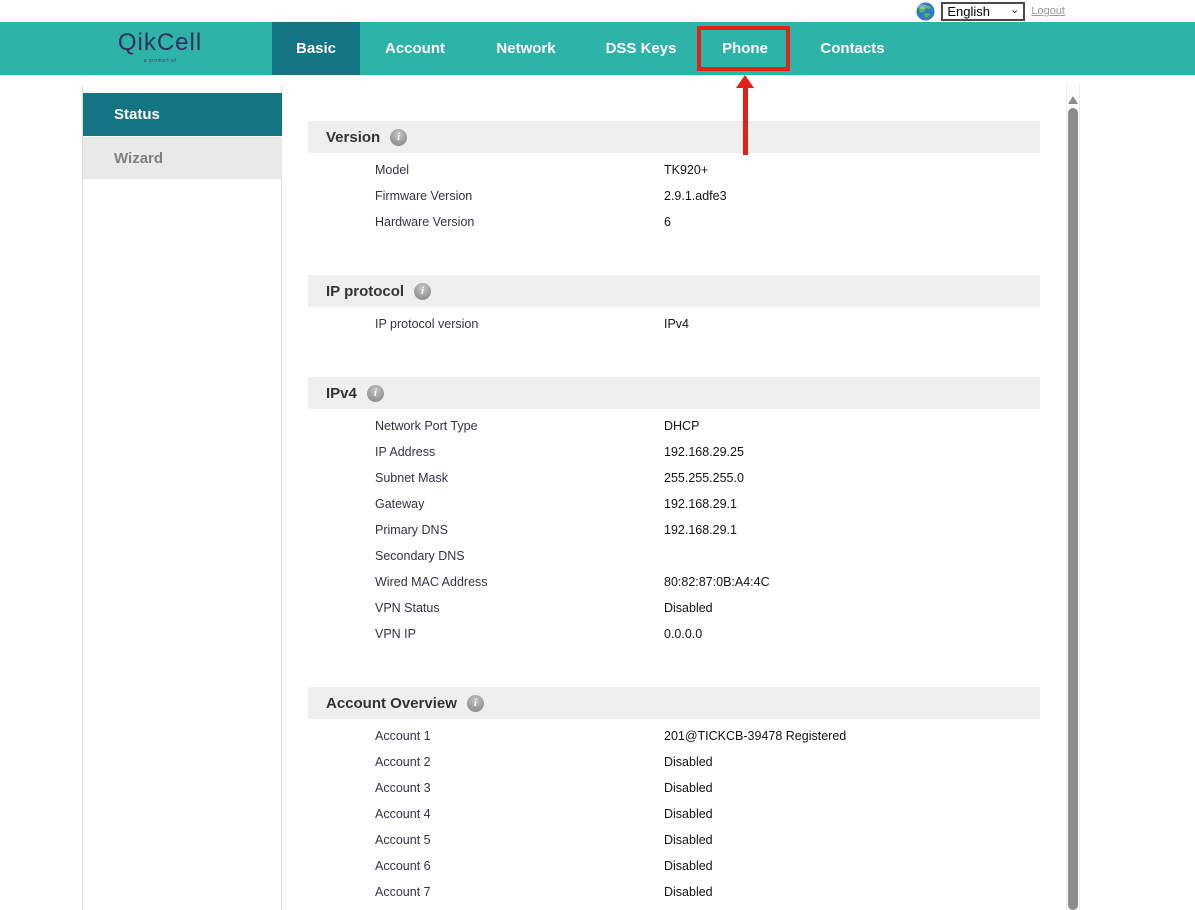  What do you see at coordinates (139, 158) in the screenshot?
I see `sidebar-item-label: Wizard` at bounding box center [139, 158].